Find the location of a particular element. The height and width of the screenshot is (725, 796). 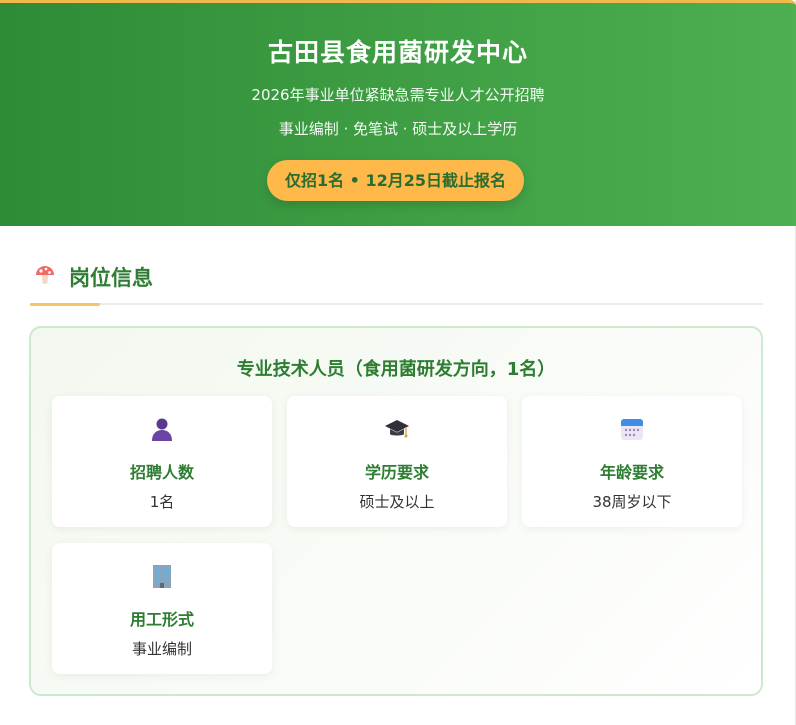

section-header: 岗位信息 is located at coordinates (396, 283).